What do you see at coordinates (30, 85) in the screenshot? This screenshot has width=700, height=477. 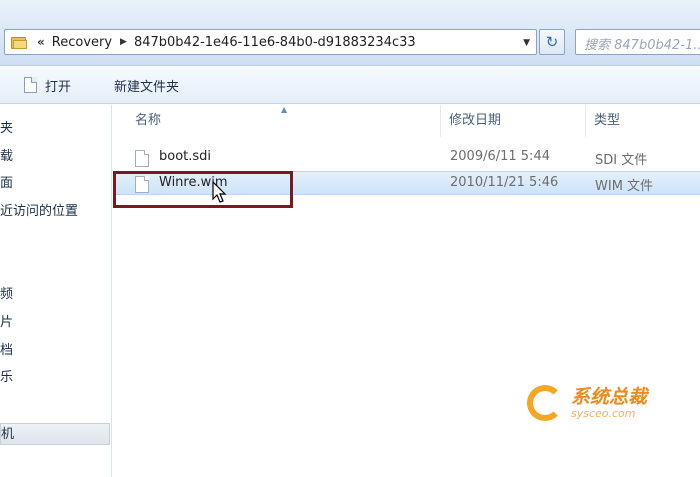 I see `document-icon` at bounding box center [30, 85].